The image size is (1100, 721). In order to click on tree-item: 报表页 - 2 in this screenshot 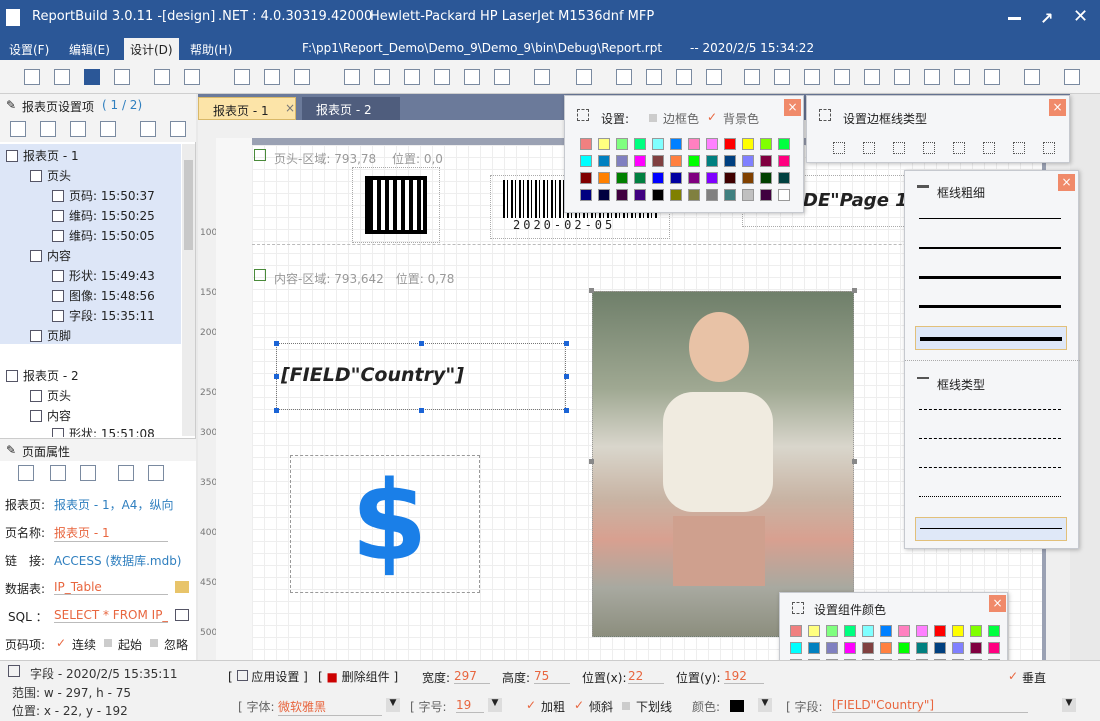, I will do `click(42, 375)`.